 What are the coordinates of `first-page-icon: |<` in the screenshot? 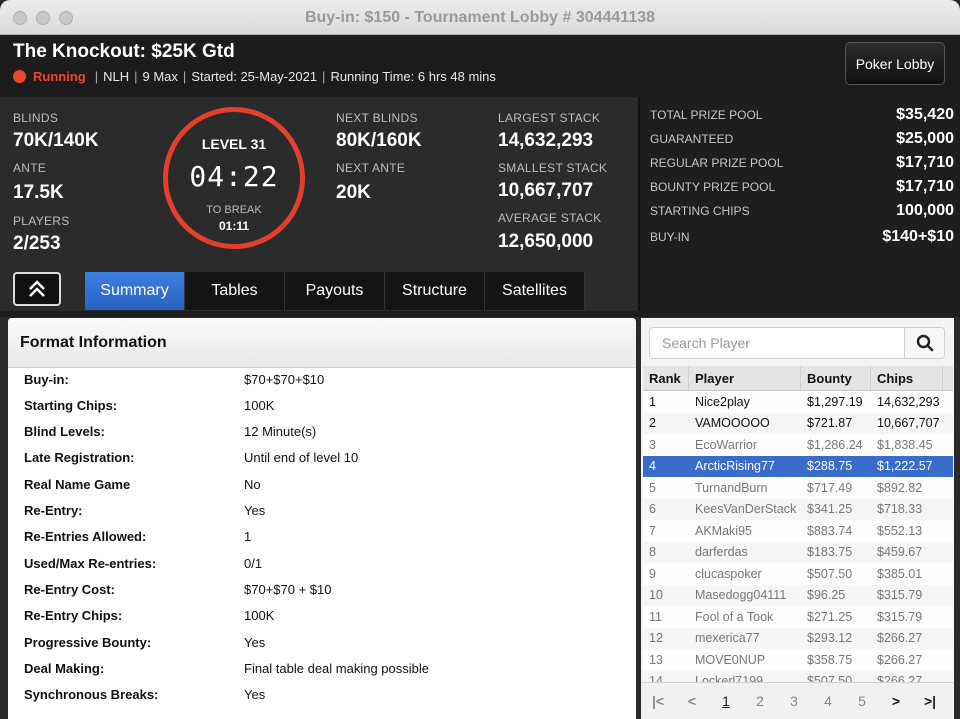 It's located at (658, 701).